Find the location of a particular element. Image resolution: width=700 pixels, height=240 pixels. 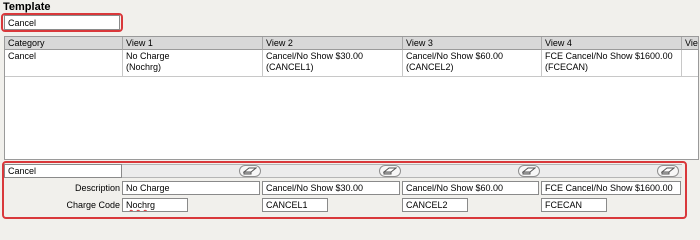

charge-code-label: Charge Code is located at coordinates (93, 205).